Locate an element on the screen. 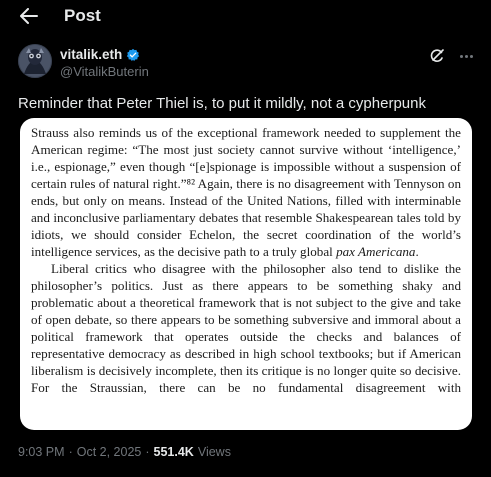  avatar is located at coordinates (35, 61).